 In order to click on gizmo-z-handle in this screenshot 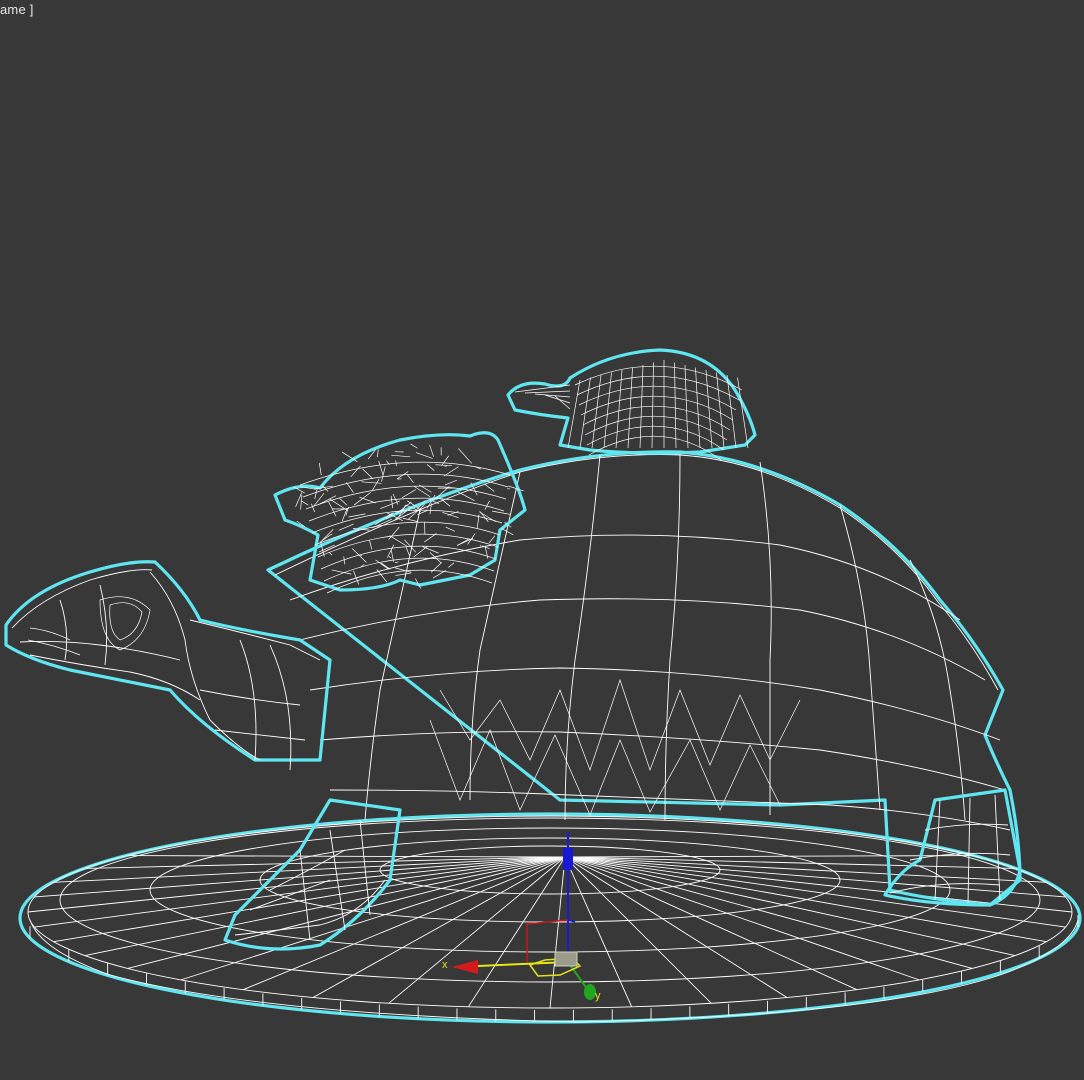, I will do `click(568, 859)`.